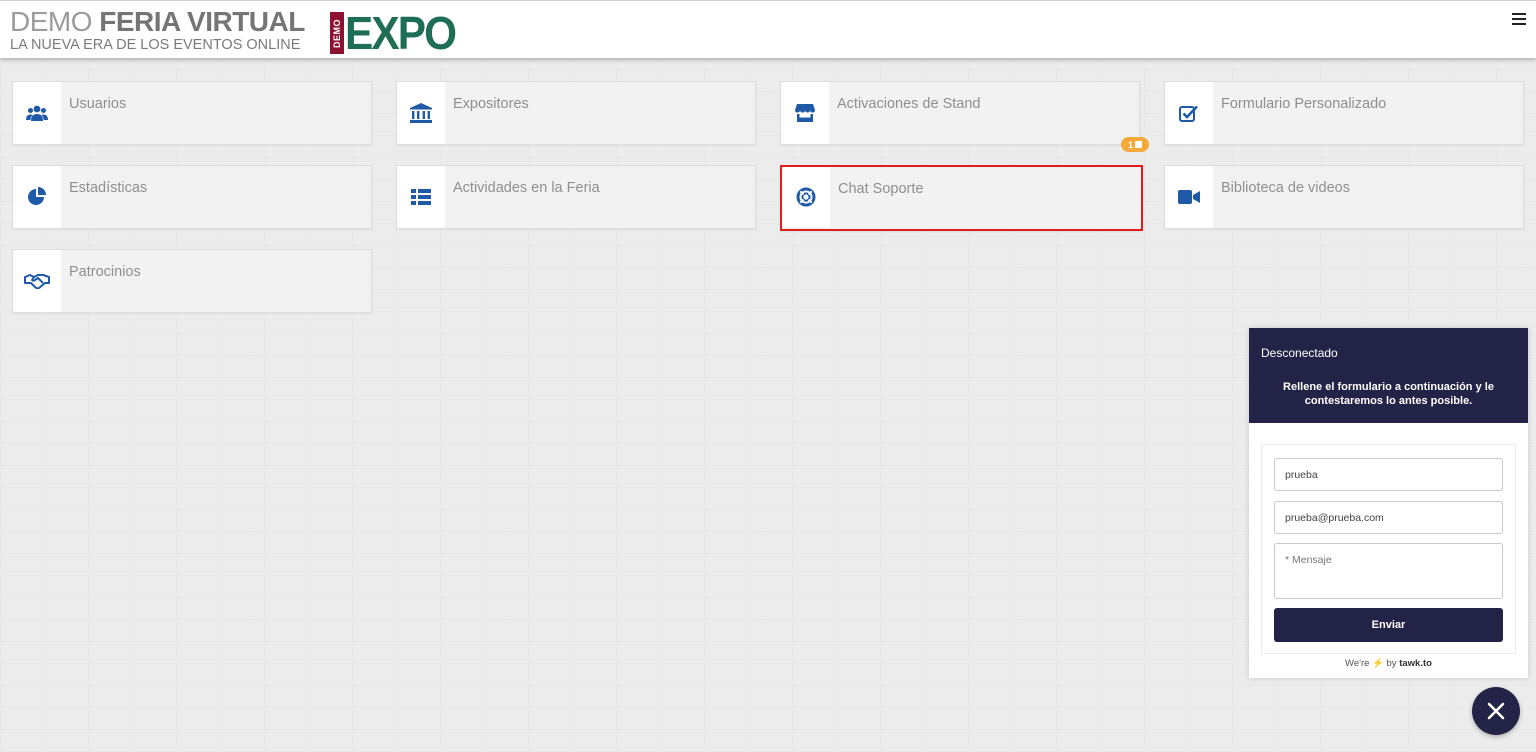  I want to click on notification-badge: 1, so click(1135, 144).